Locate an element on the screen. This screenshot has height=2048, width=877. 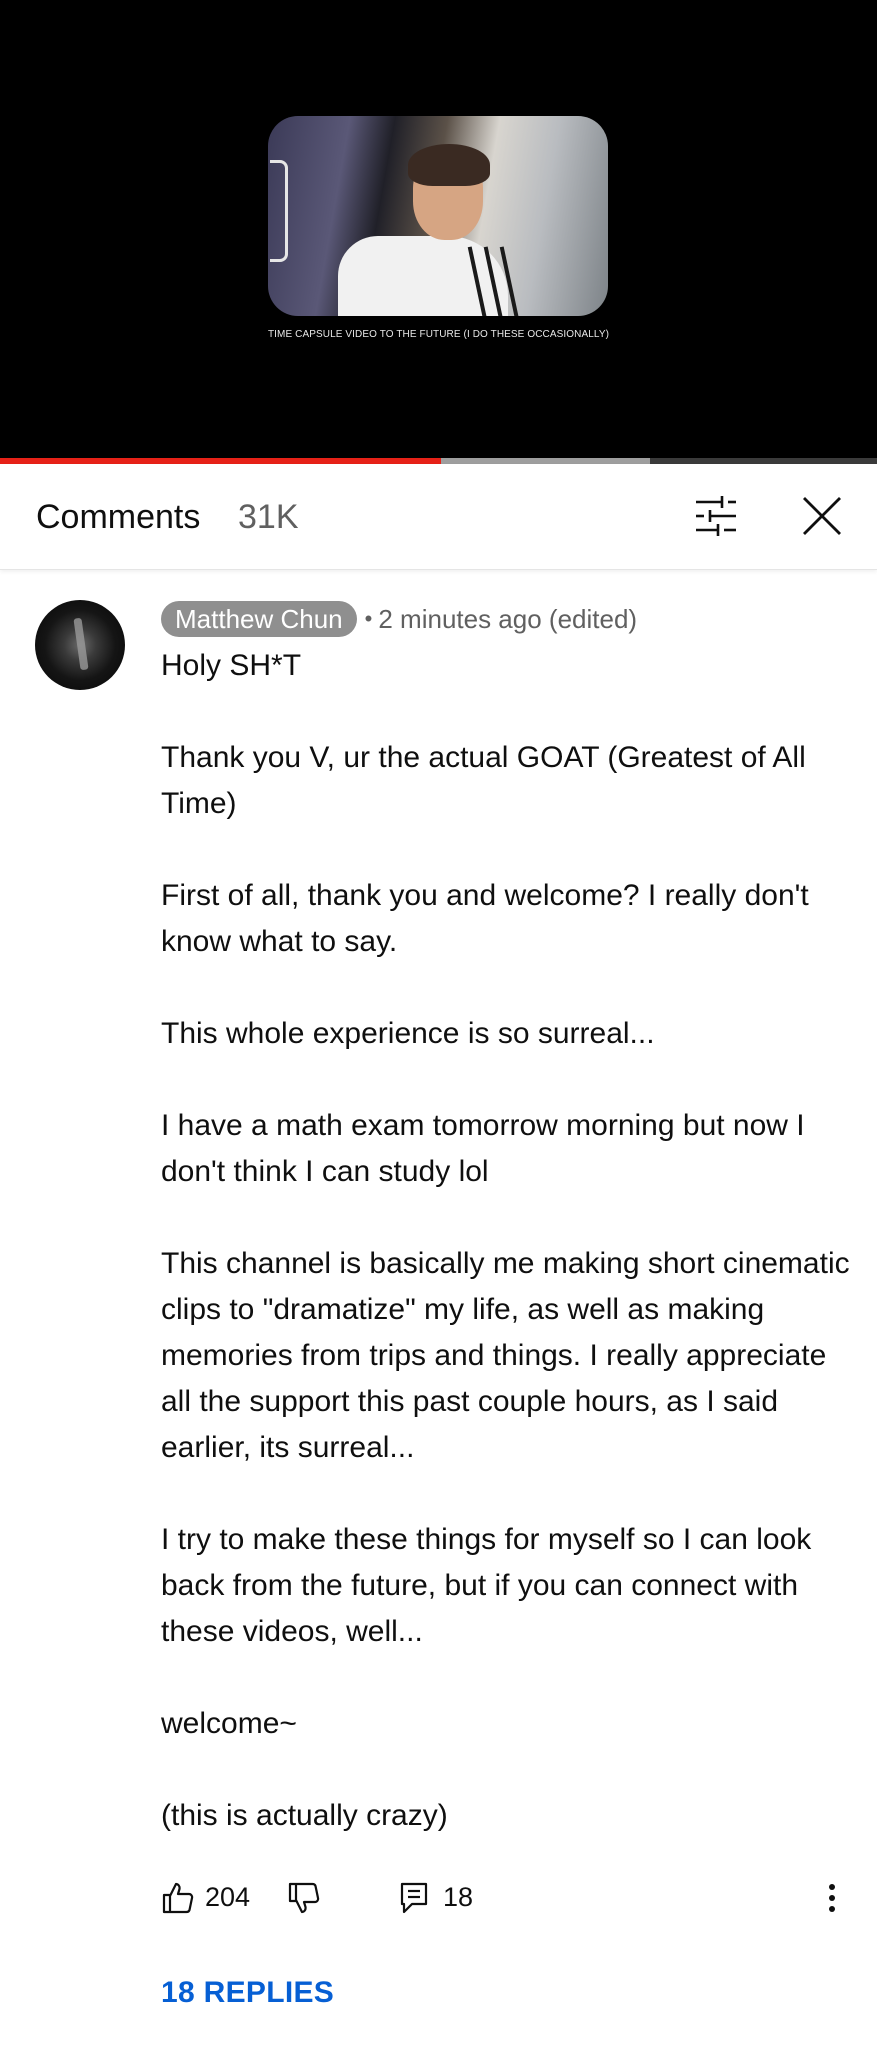
close-button is located at coordinates (822, 516).